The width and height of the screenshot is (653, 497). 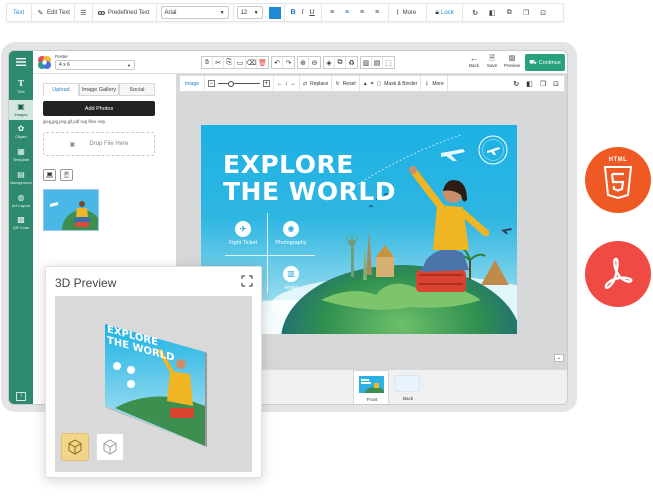 I want to click on page-back: Back, so click(x=408, y=387).